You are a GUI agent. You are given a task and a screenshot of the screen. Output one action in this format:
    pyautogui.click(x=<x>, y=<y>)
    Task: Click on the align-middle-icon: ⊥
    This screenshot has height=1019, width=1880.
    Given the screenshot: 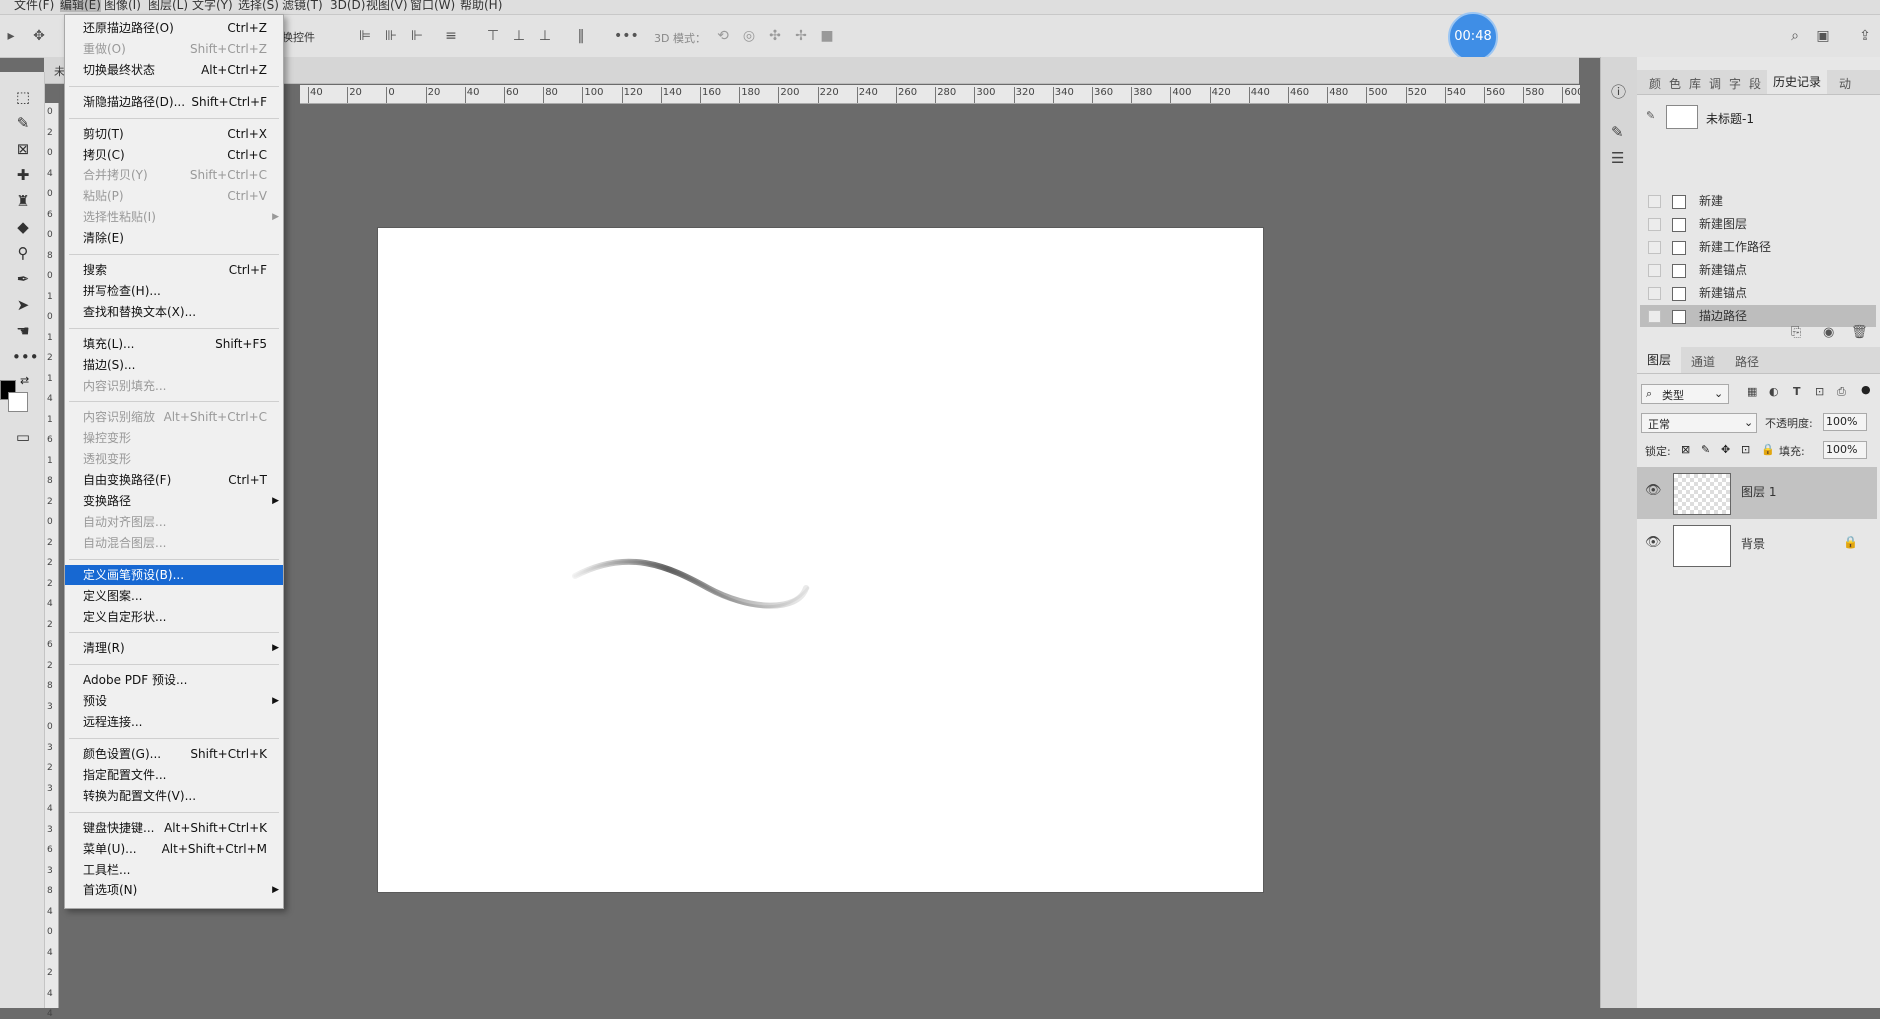 What is the action you would take?
    pyautogui.click(x=519, y=36)
    